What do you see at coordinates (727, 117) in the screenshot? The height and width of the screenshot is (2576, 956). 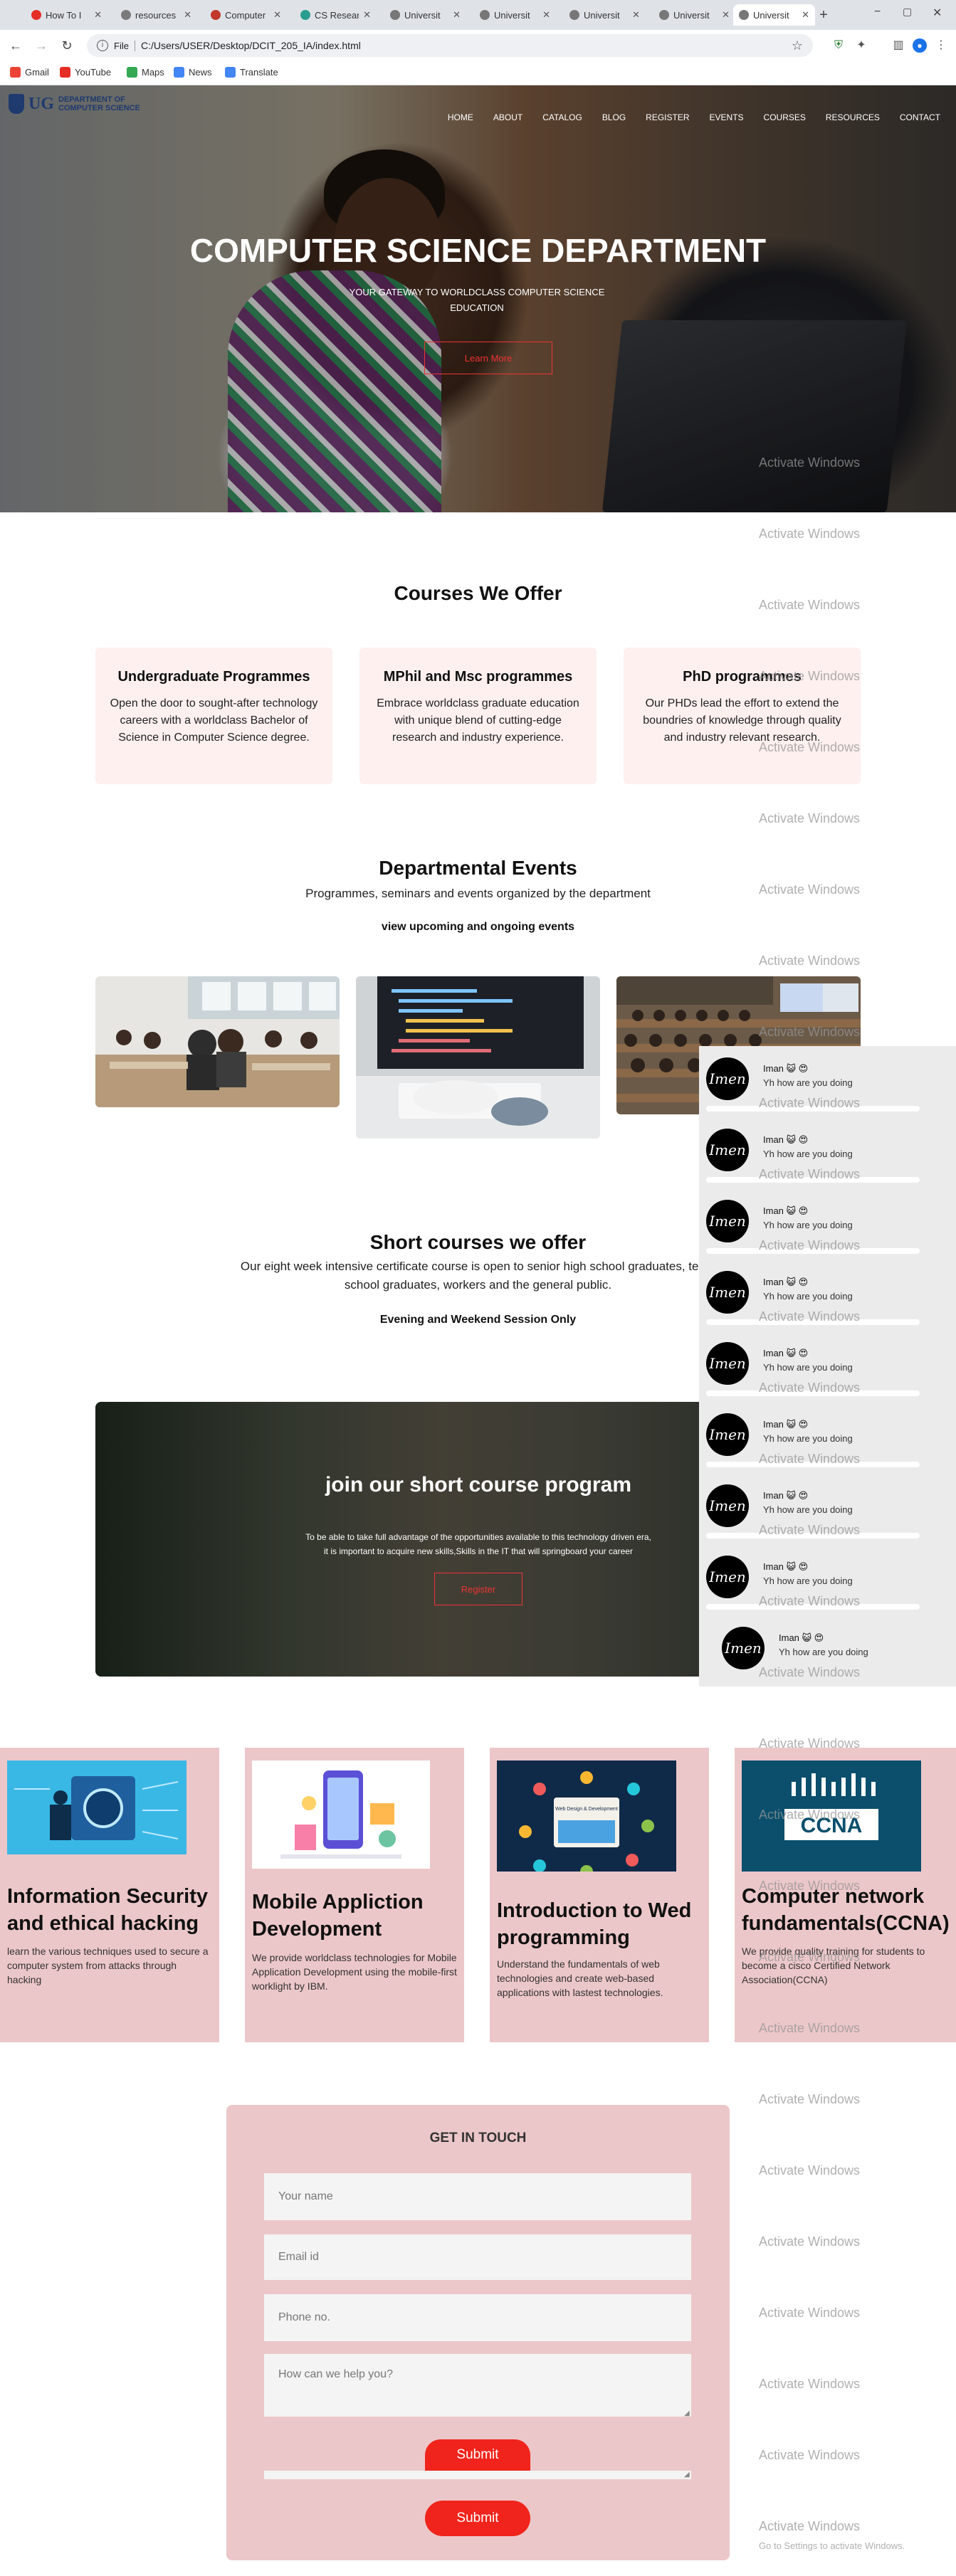 I see `nav-link-events: EVENTS` at bounding box center [727, 117].